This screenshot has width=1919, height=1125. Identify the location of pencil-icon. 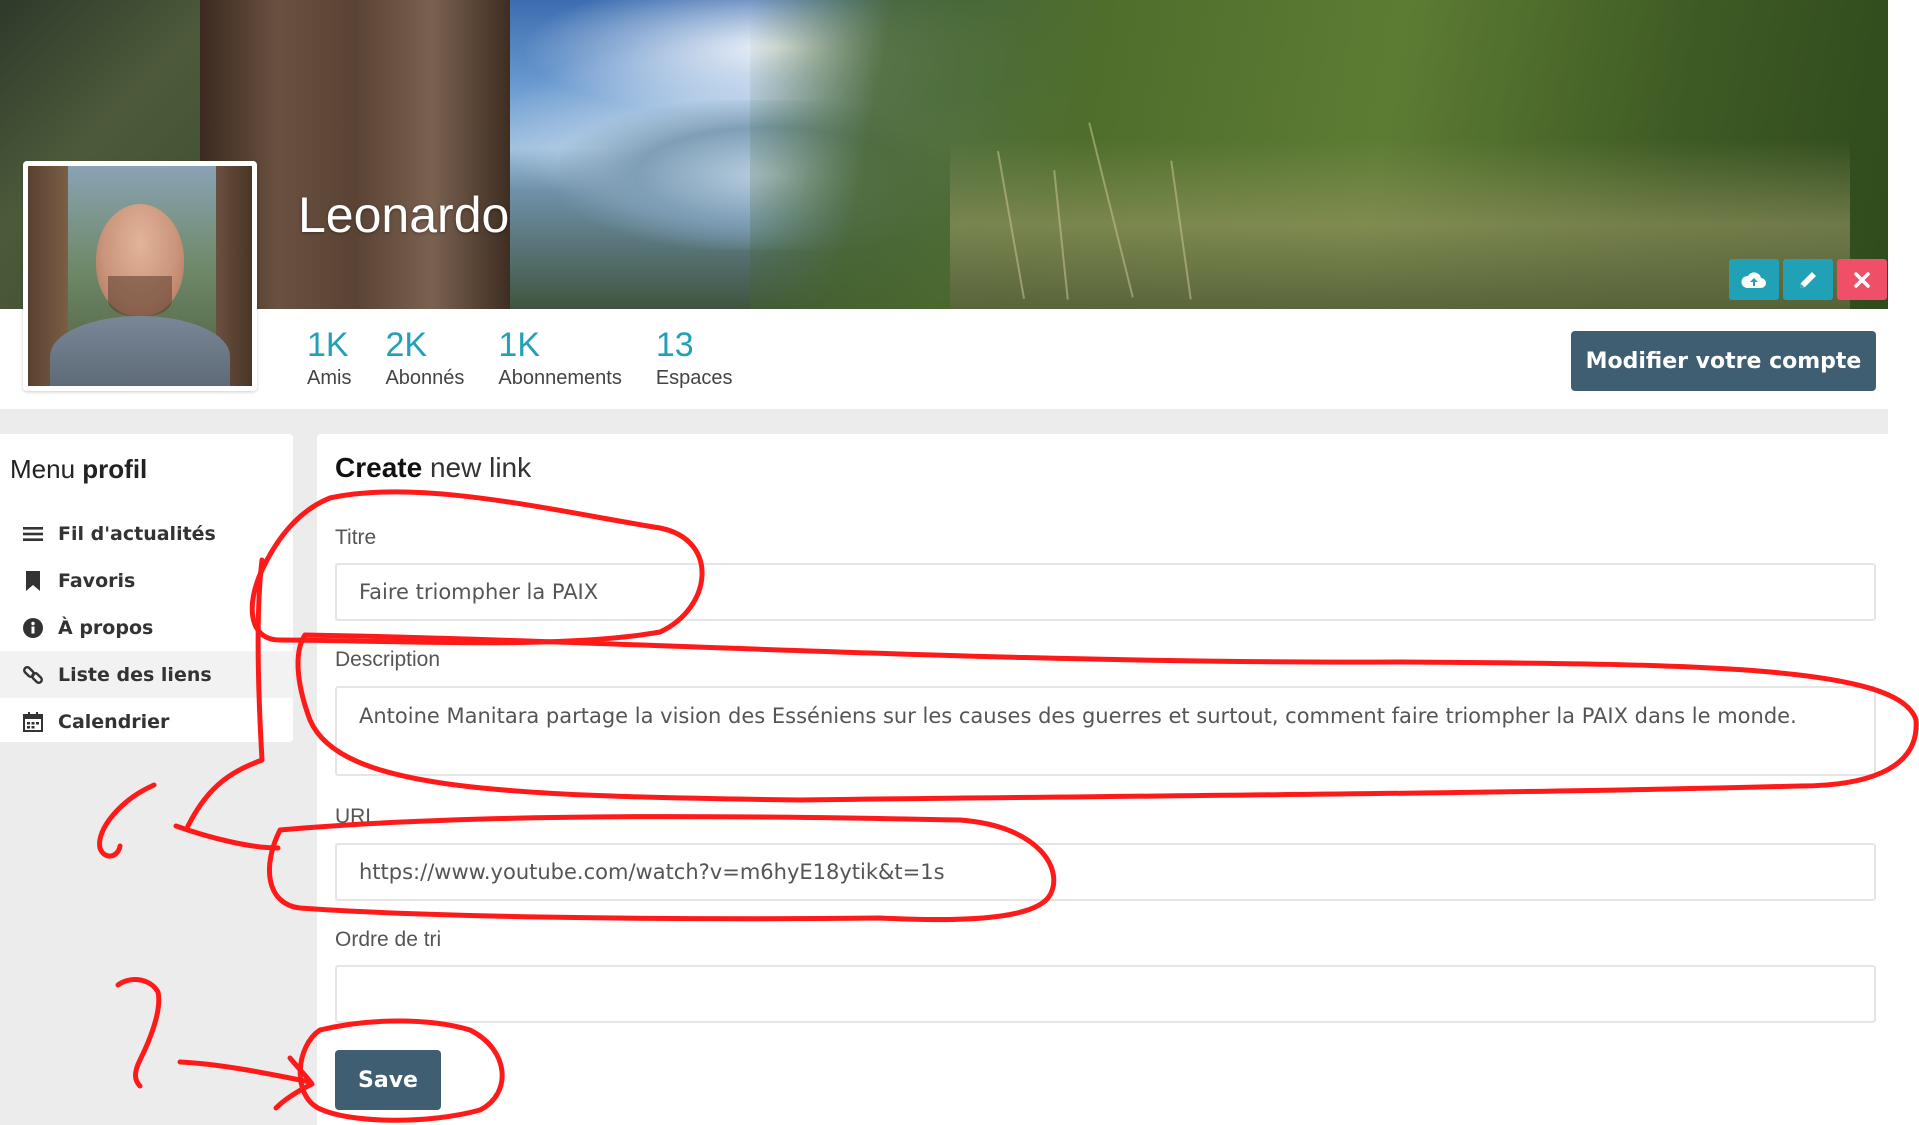
(1808, 279).